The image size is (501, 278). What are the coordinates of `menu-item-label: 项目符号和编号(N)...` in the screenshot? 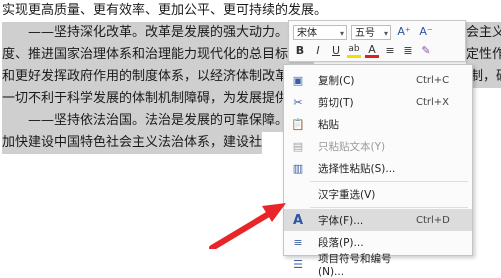 It's located at (355, 265).